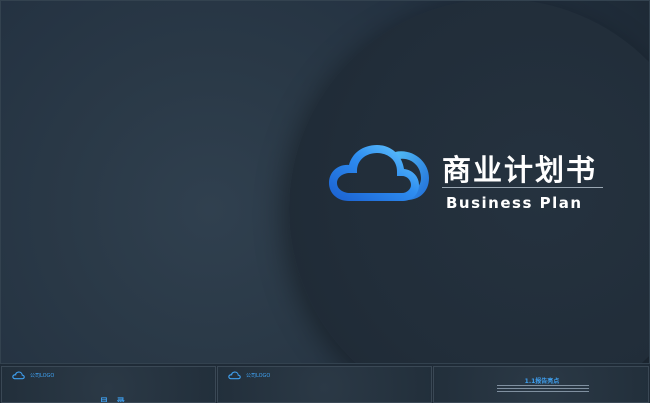 Image resolution: width=650 pixels, height=403 pixels. What do you see at coordinates (114, 400) in the screenshot?
I see `toc-title: 目 录` at bounding box center [114, 400].